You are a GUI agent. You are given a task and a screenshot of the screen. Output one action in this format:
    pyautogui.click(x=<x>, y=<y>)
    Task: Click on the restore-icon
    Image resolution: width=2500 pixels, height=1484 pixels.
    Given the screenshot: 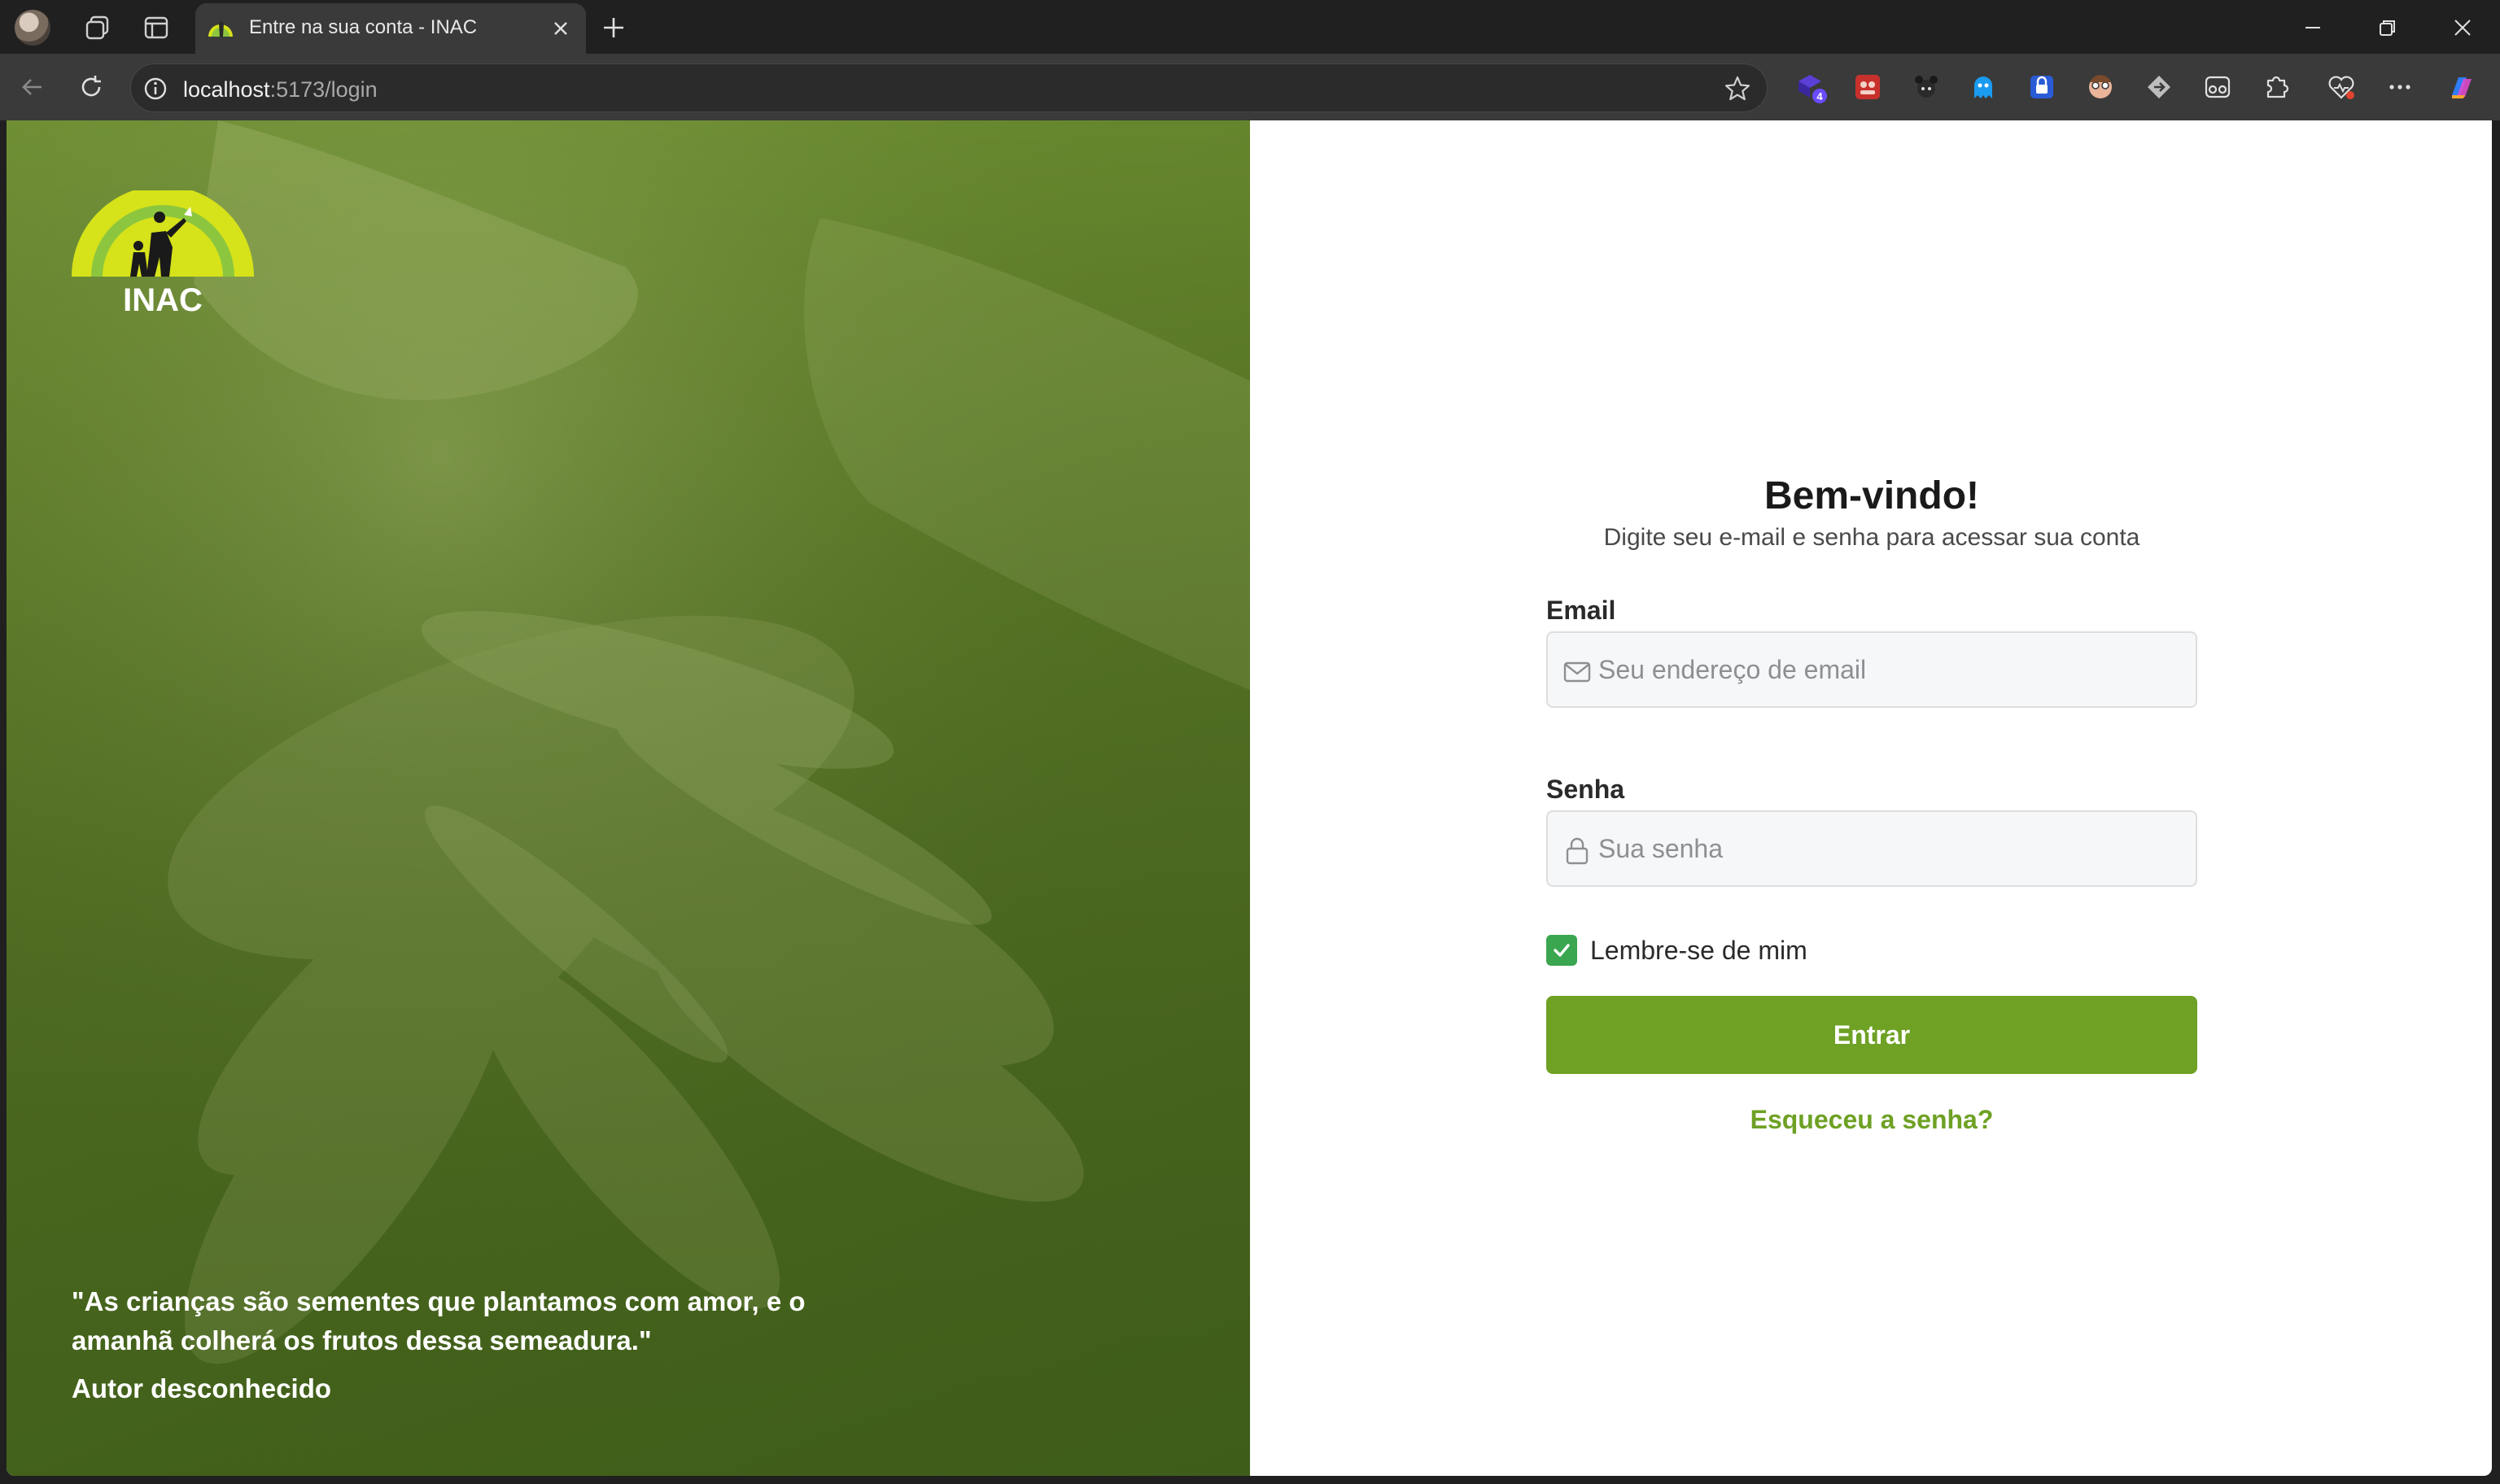 What is the action you would take?
    pyautogui.click(x=2388, y=28)
    